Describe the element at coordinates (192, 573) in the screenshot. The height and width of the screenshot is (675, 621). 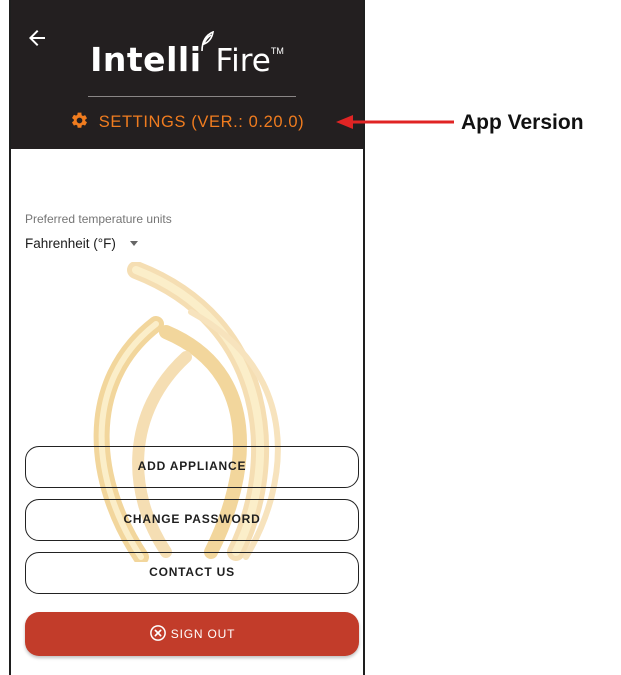
I see `contact-us-button: CONTACT US` at that location.